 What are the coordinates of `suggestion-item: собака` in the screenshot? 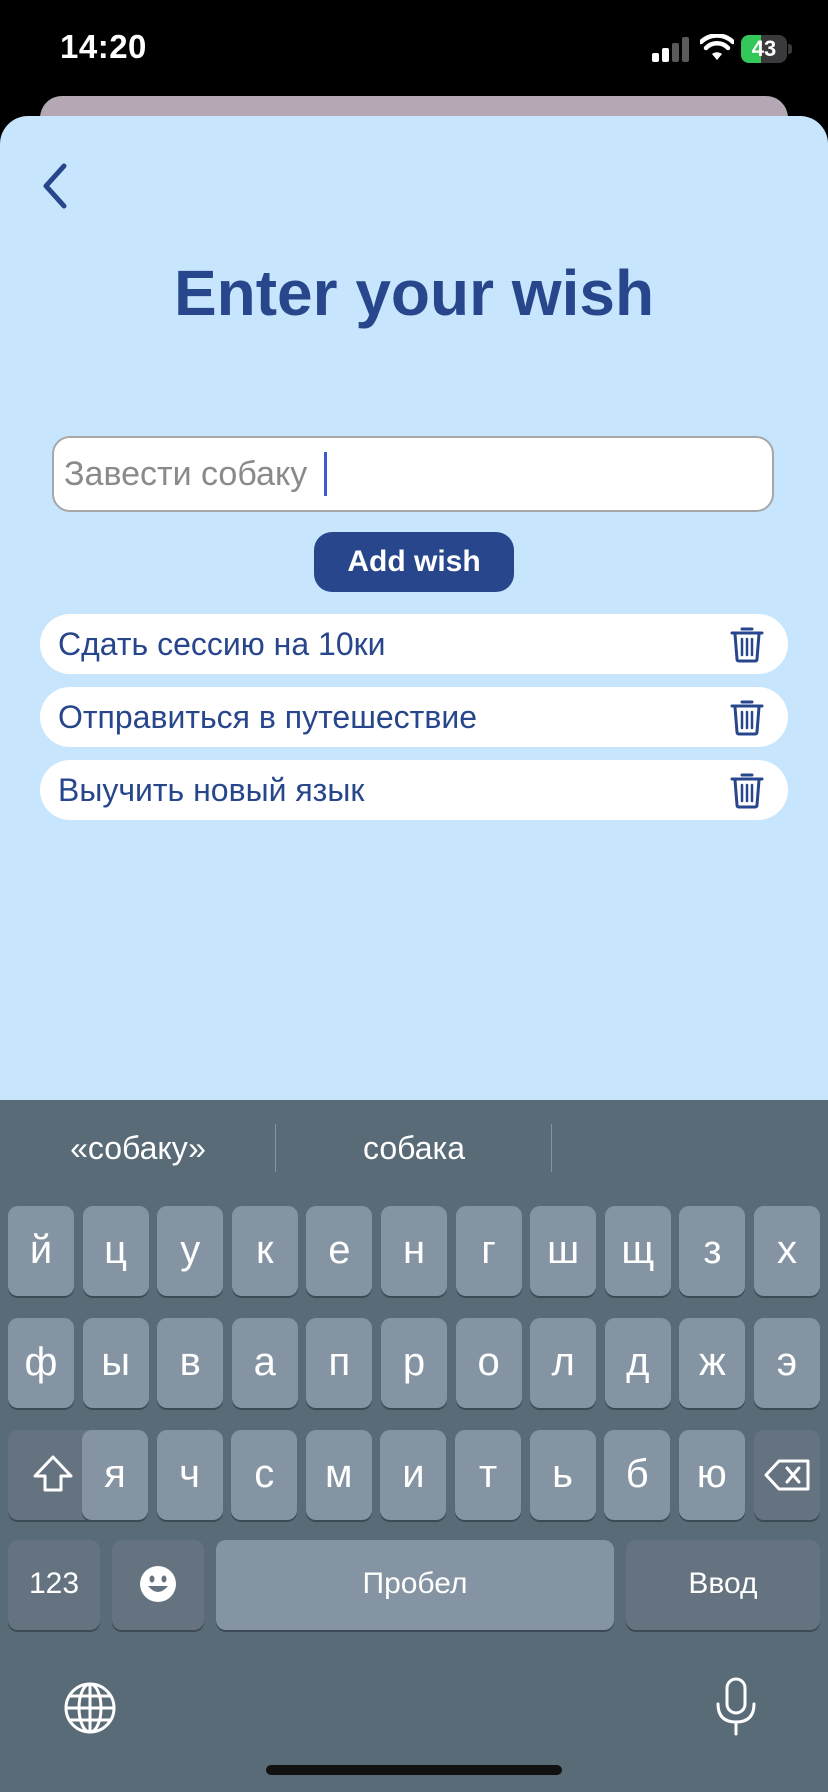 It's located at (414, 1148).